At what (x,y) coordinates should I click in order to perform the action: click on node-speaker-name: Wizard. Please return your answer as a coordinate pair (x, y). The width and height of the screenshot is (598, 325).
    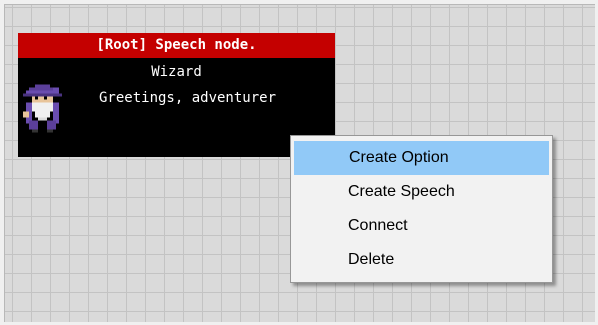
    Looking at the image, I should click on (176, 72).